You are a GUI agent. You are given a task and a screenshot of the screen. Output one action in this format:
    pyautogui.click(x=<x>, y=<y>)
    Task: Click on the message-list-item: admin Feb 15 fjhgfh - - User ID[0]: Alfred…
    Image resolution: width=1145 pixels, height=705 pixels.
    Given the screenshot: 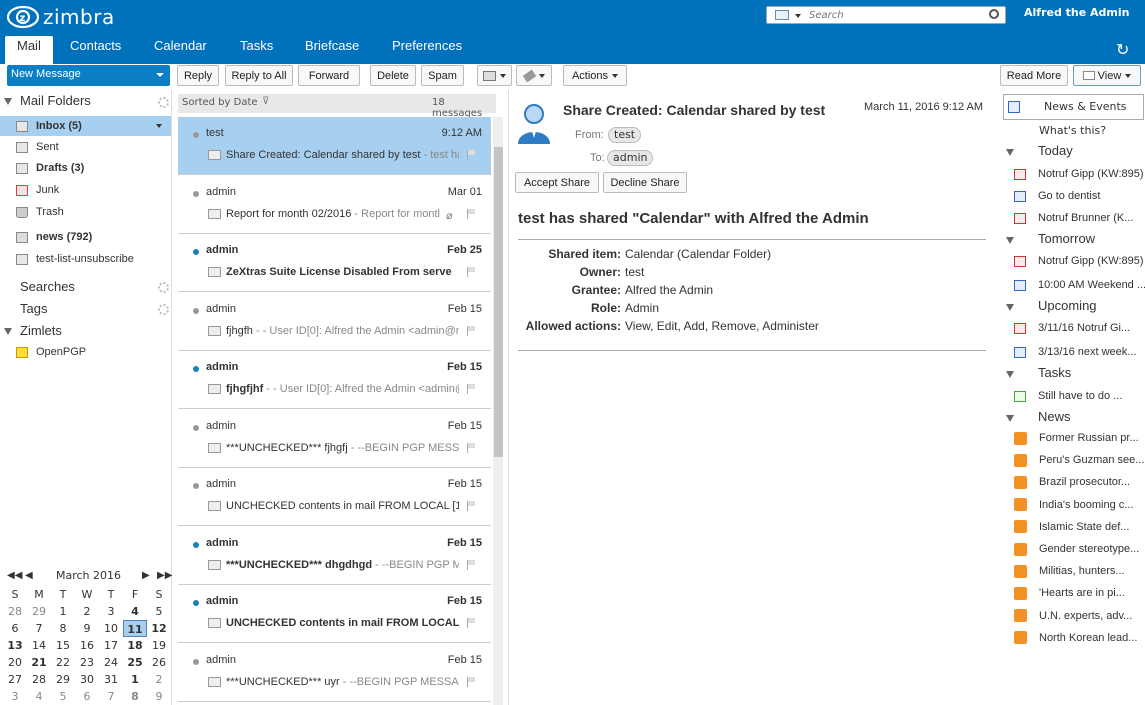 What is the action you would take?
    pyautogui.click(x=334, y=321)
    